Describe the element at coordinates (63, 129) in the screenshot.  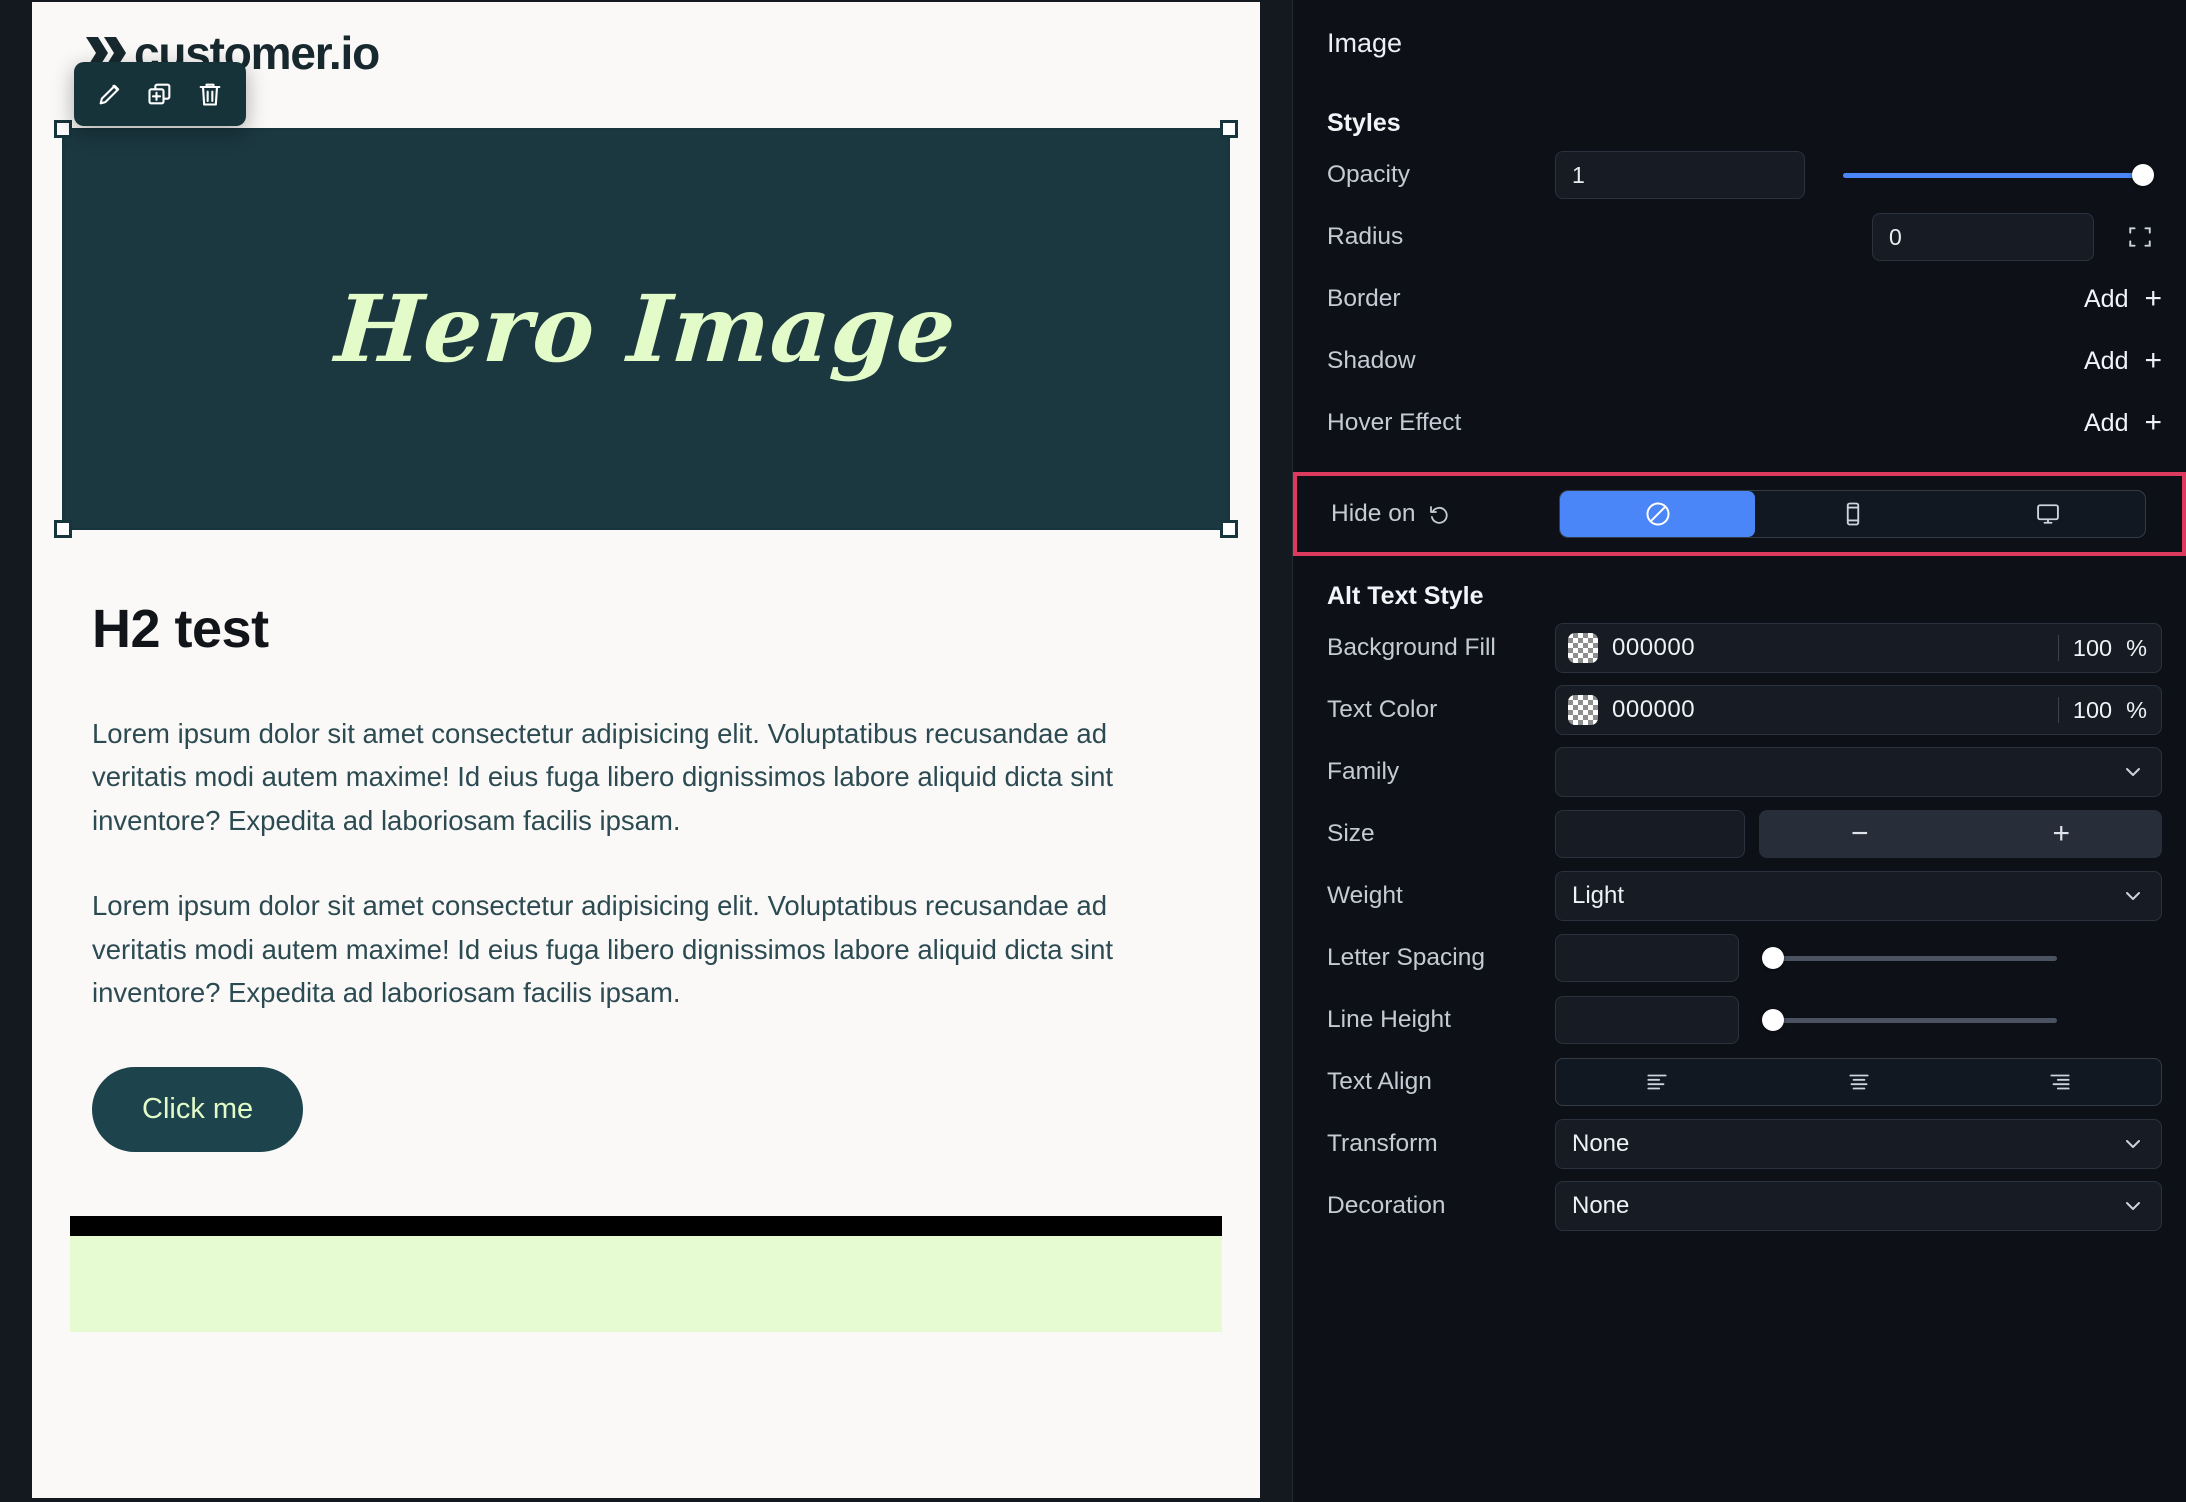
I see `resize-handle-top-left` at that location.